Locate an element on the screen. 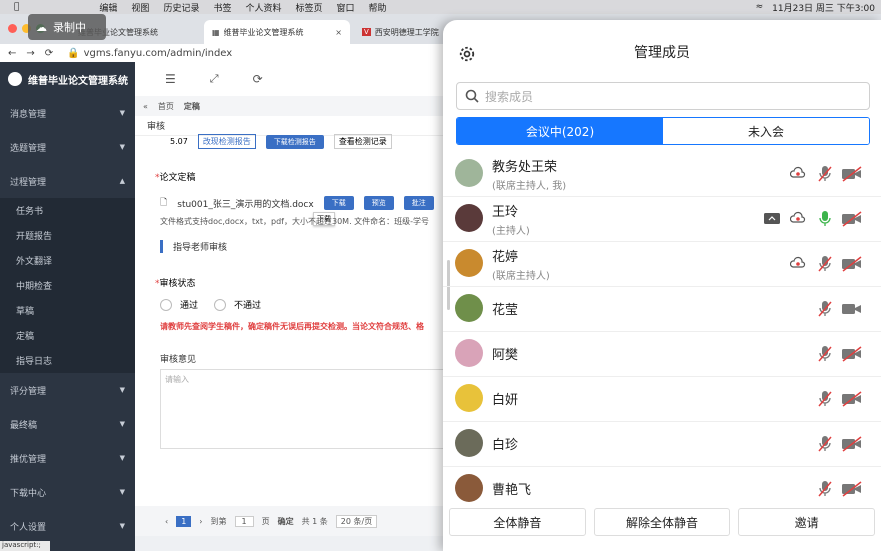  screen-share-icon is located at coordinates (772, 219).